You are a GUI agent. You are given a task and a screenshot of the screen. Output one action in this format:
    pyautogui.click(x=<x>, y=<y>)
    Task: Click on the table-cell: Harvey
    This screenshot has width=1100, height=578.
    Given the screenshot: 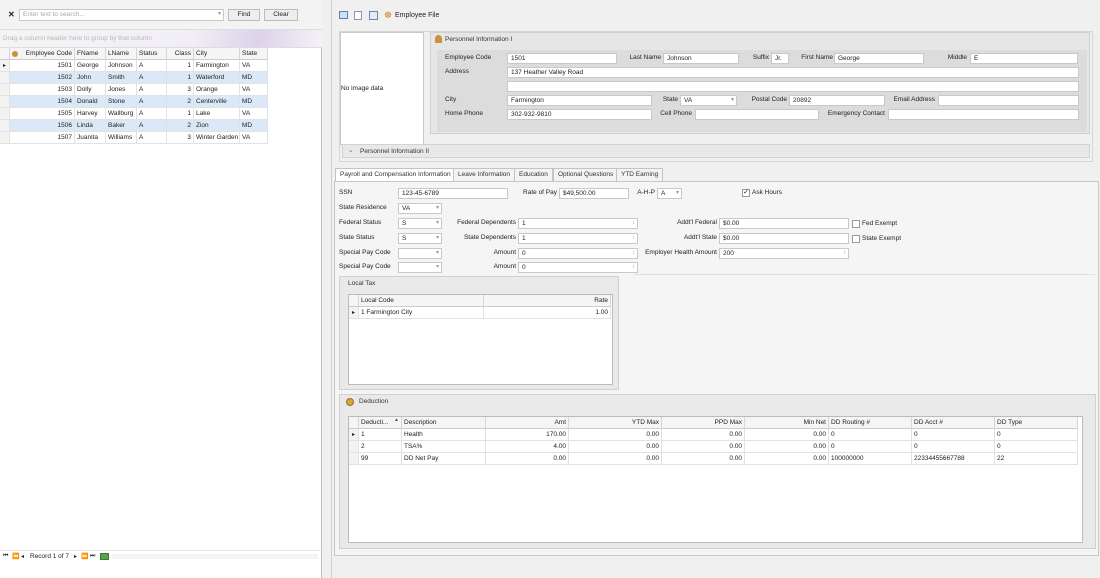 What is the action you would take?
    pyautogui.click(x=90, y=114)
    